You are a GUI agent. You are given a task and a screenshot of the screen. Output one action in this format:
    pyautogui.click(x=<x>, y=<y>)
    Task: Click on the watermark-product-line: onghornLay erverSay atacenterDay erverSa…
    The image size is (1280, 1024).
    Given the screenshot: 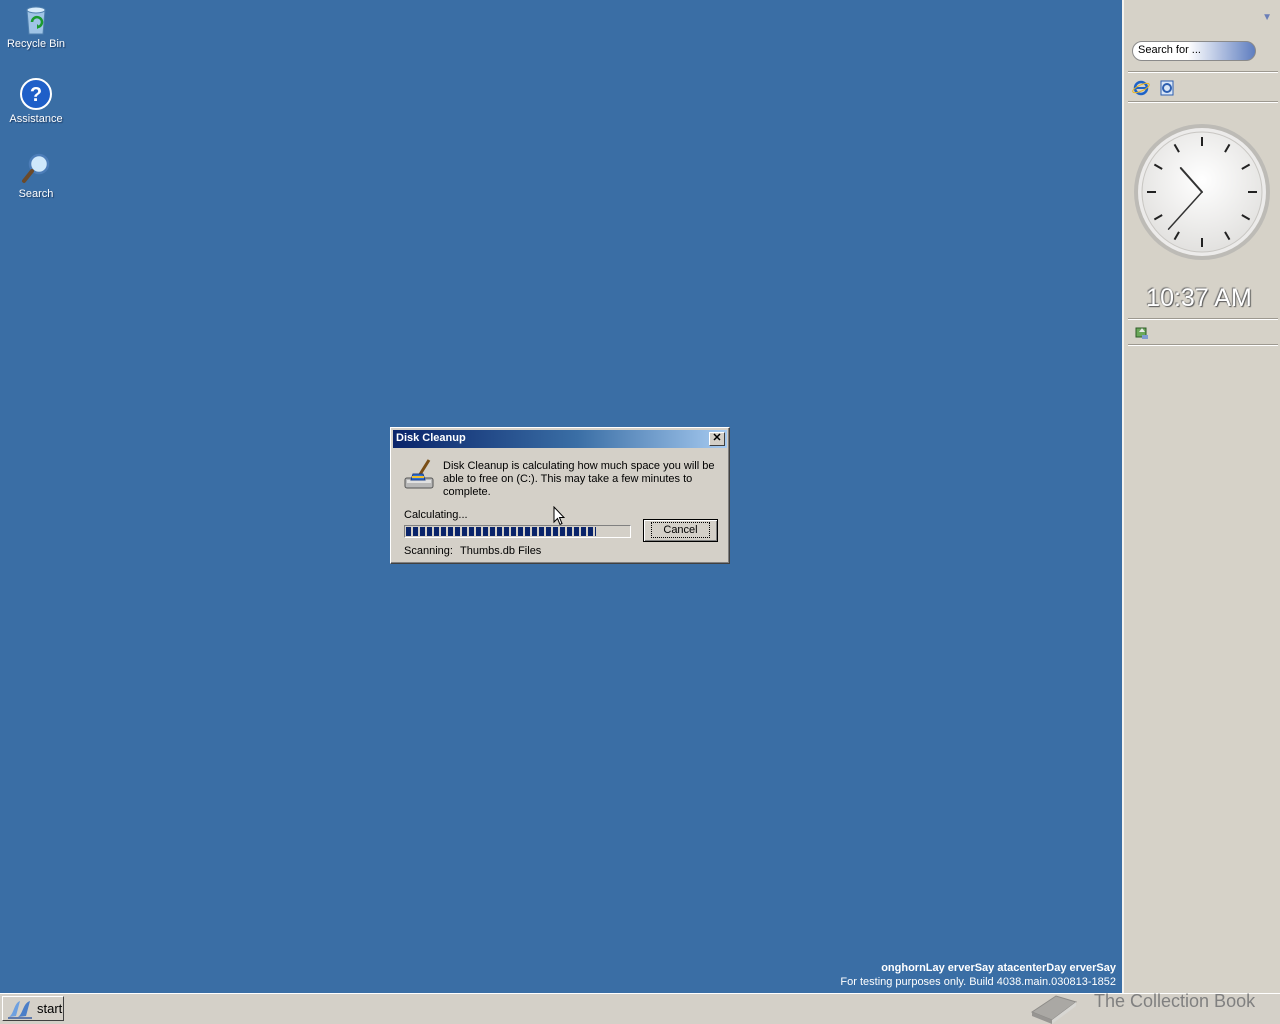 What is the action you would take?
    pyautogui.click(x=998, y=968)
    